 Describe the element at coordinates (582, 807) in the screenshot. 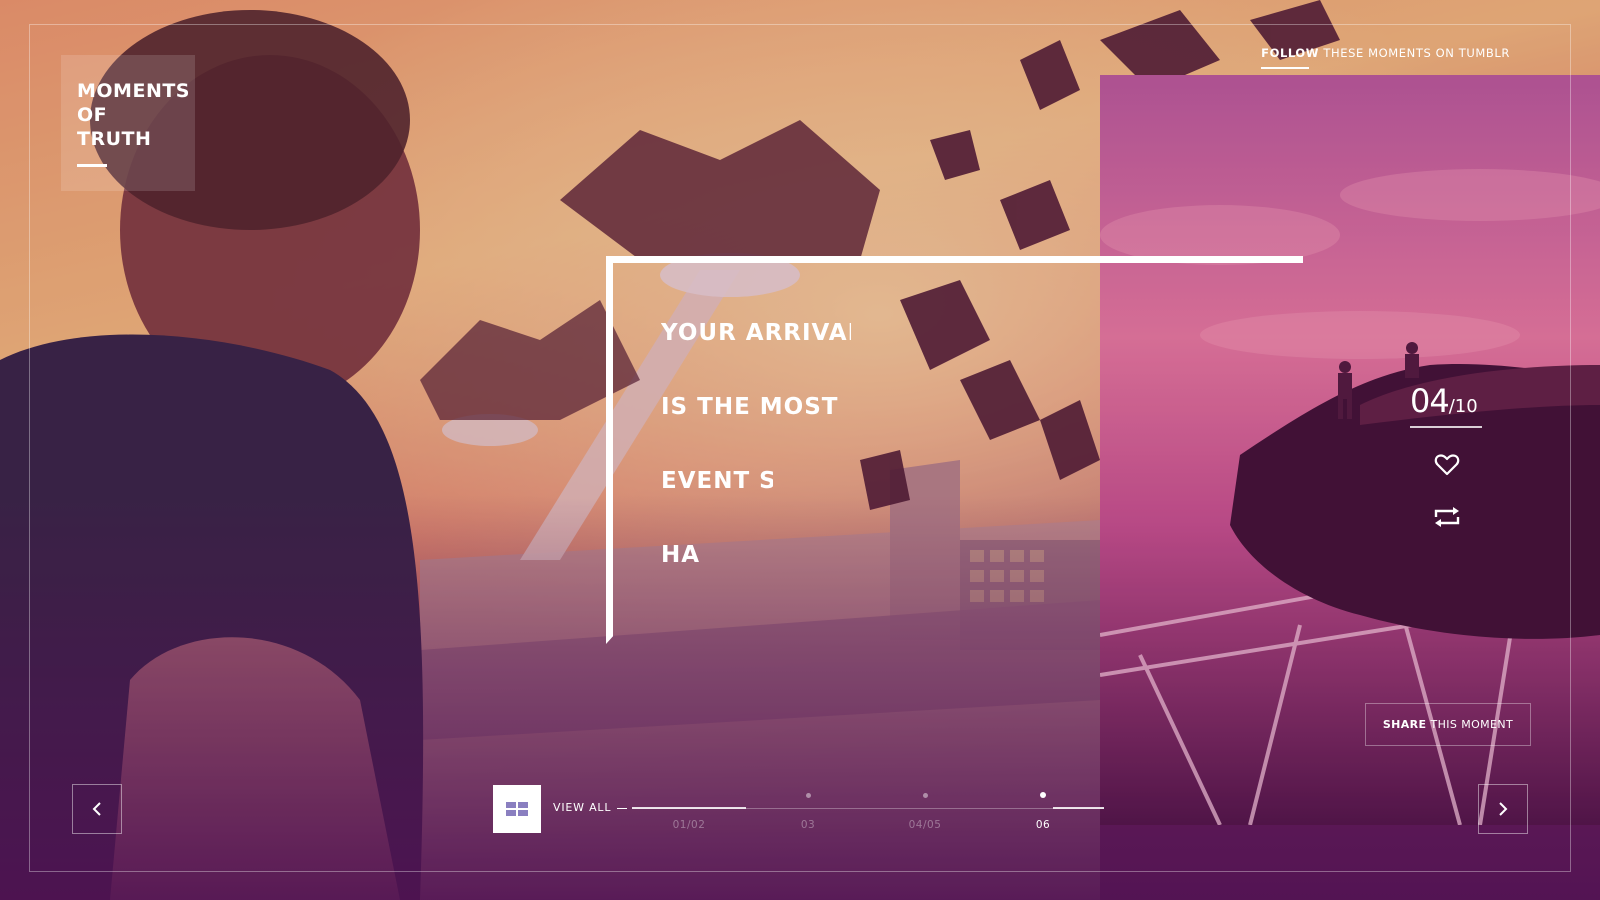

I see `view-all-label: VIEW ALL` at that location.